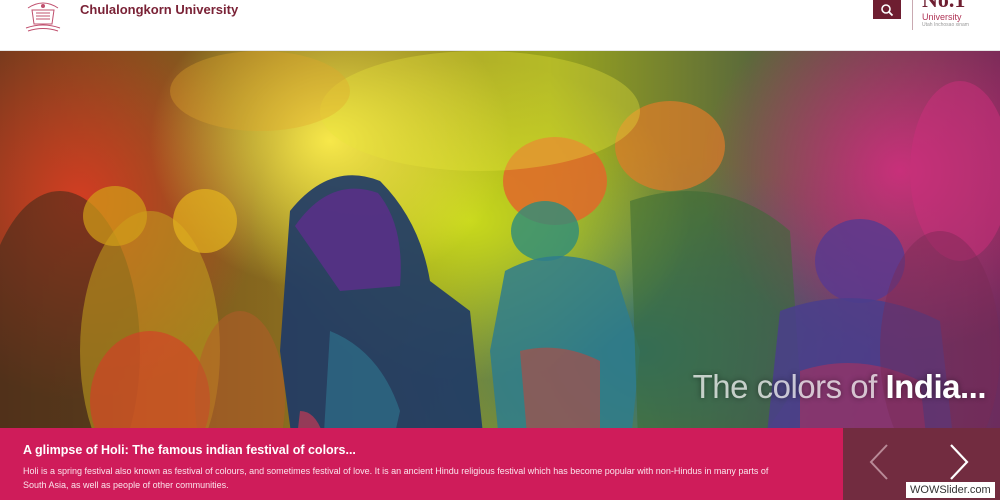 The height and width of the screenshot is (500, 1000). I want to click on header-divider, so click(912, 15).